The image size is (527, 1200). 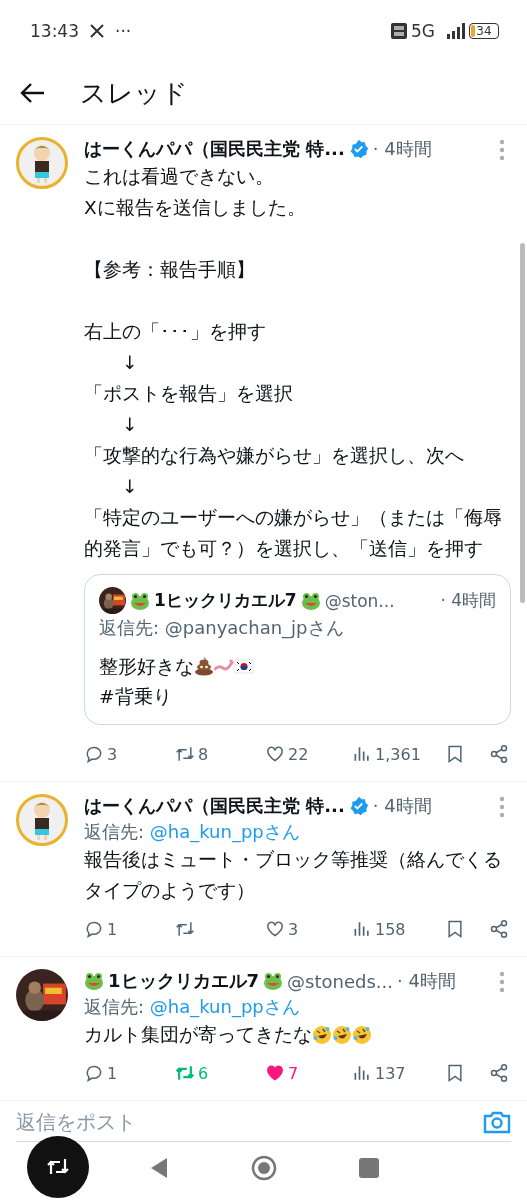 What do you see at coordinates (184, 981) in the screenshot?
I see `user-name: 1ヒックリカエル7` at bounding box center [184, 981].